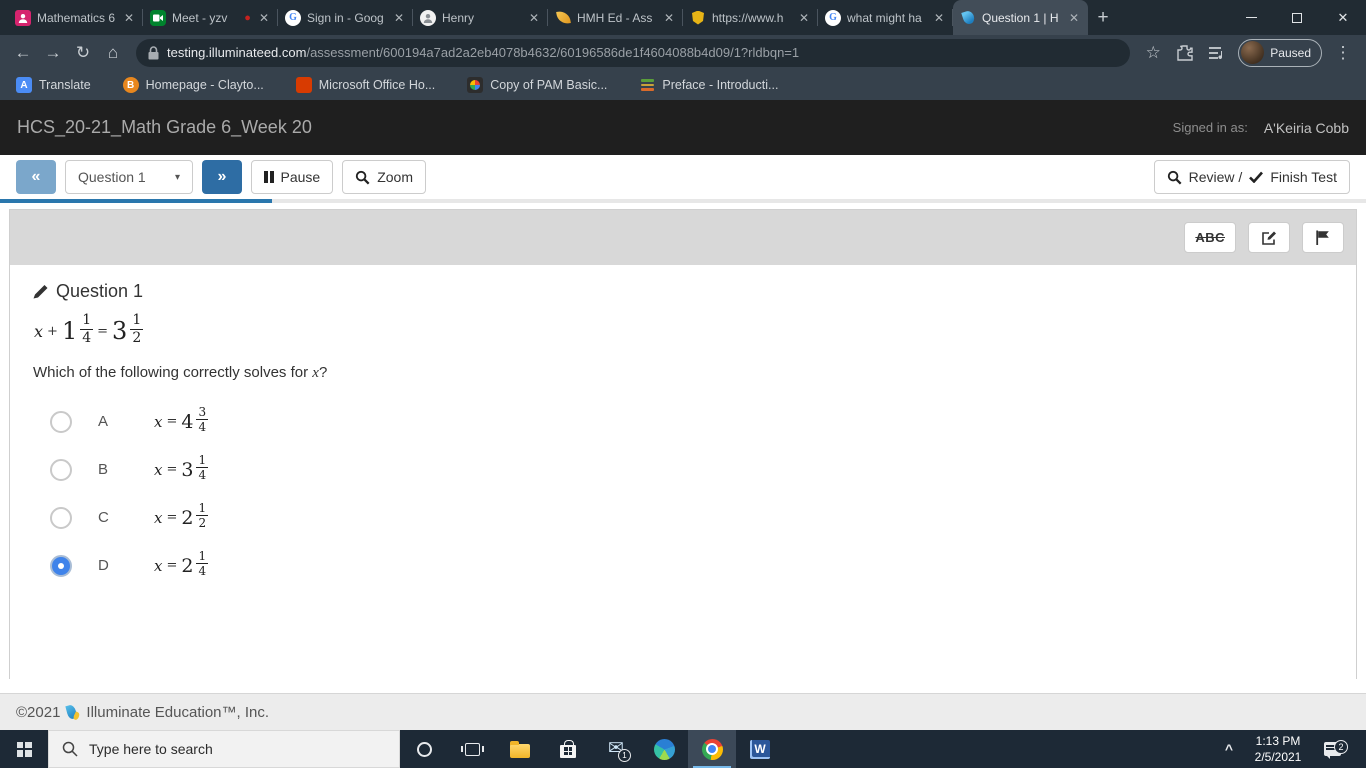  Describe the element at coordinates (1229, 749) in the screenshot. I see `tray-chevron-icon: ^` at that location.